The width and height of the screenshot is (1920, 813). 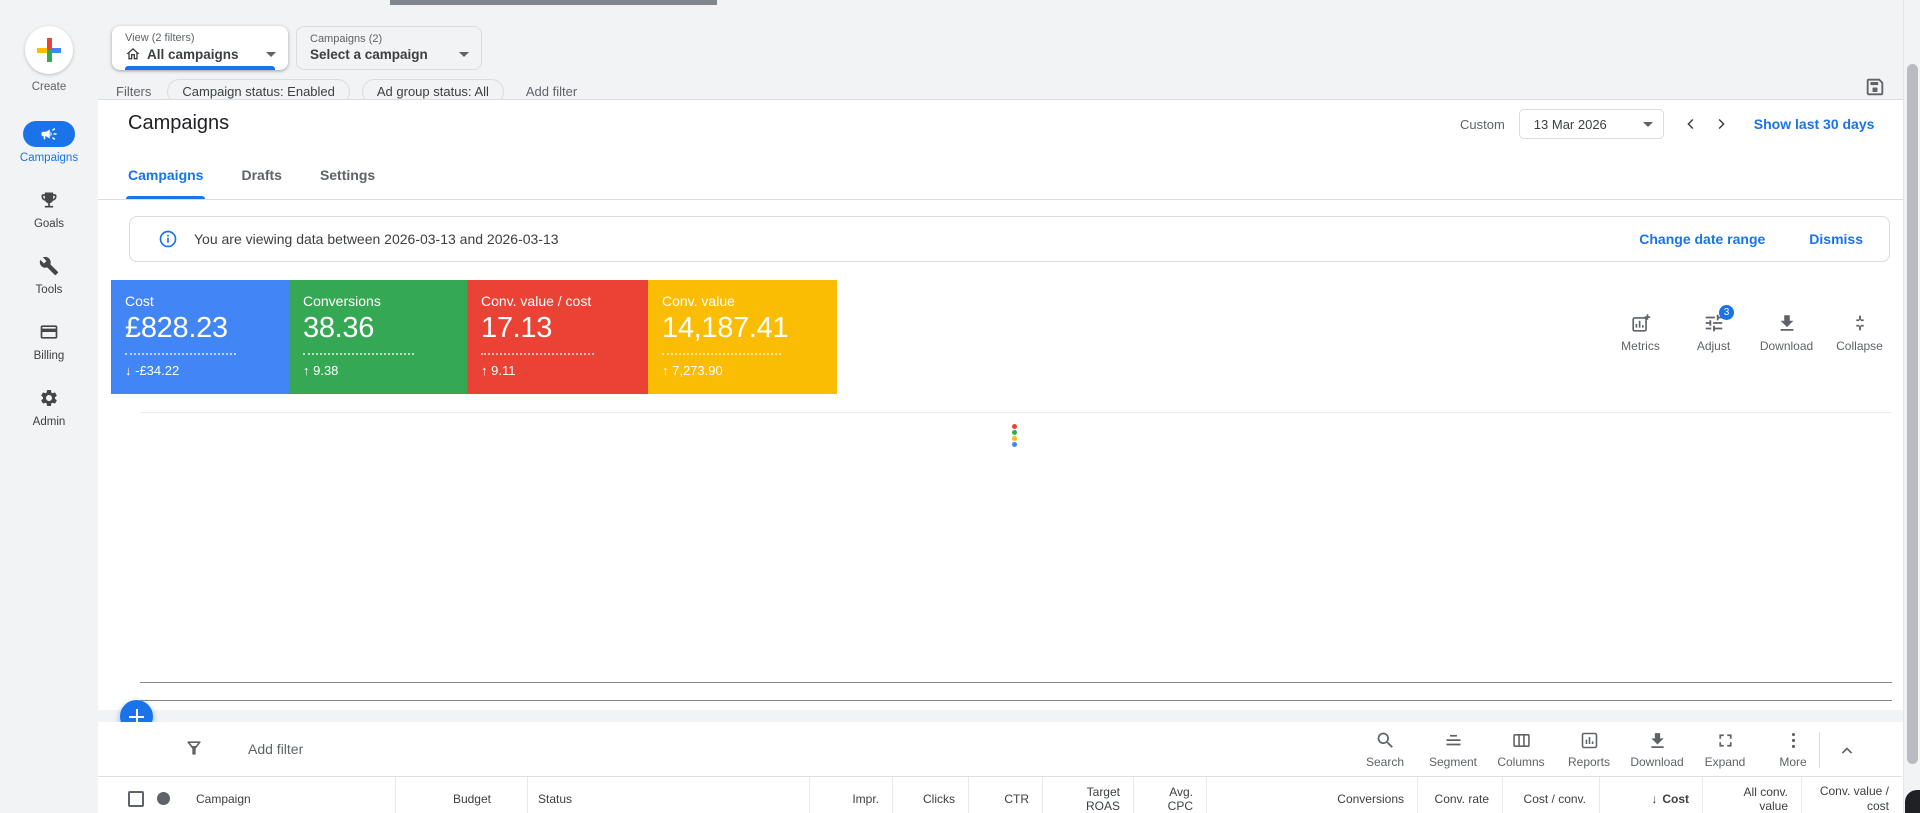 What do you see at coordinates (1312, 795) in the screenshot?
I see `column-header-conversions: Conversions` at bounding box center [1312, 795].